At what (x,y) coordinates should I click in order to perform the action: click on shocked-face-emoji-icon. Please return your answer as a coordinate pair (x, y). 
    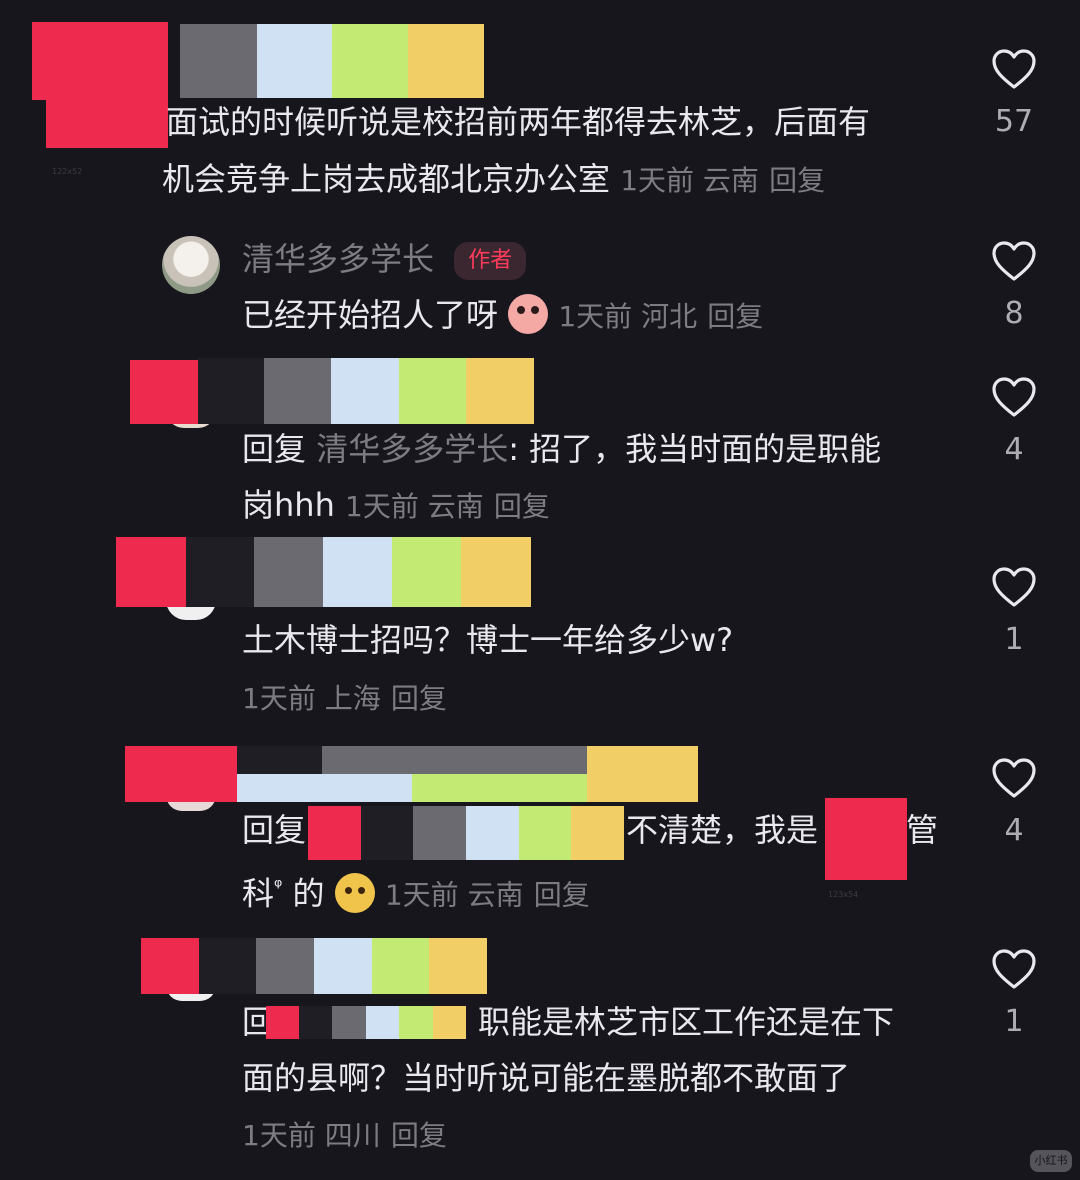
    Looking at the image, I should click on (528, 314).